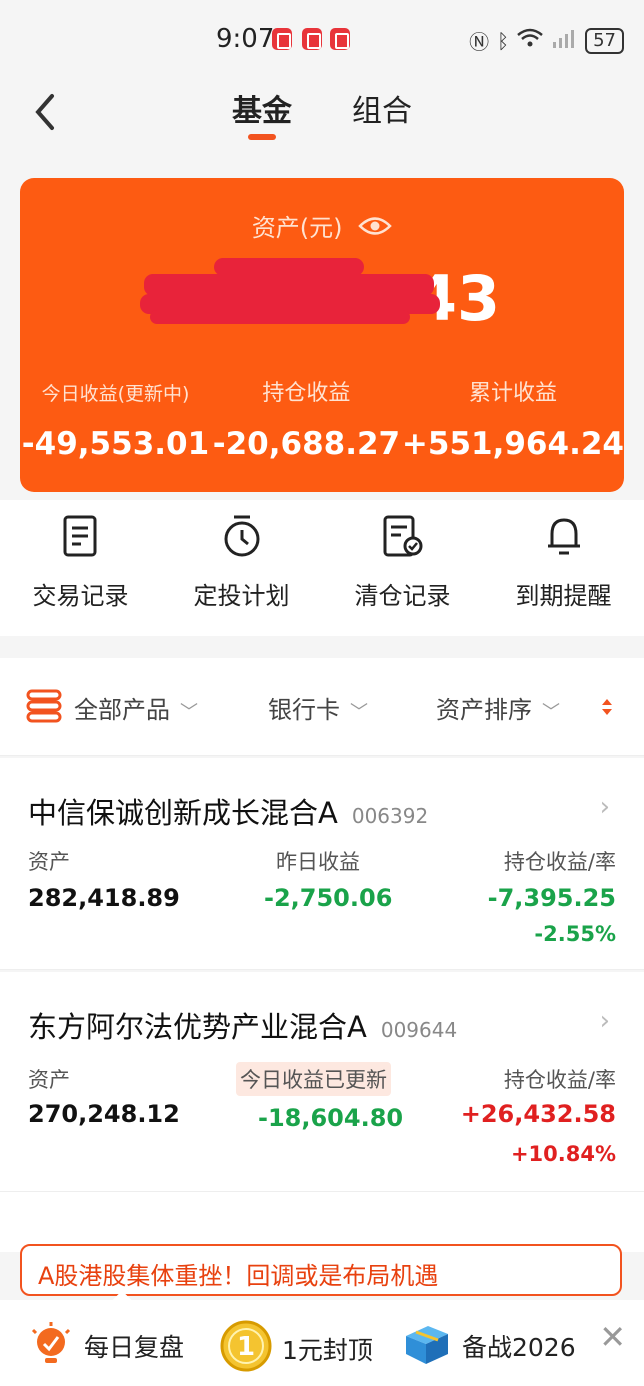  I want to click on daily-review-entry: 每日复盘, so click(106, 1346).